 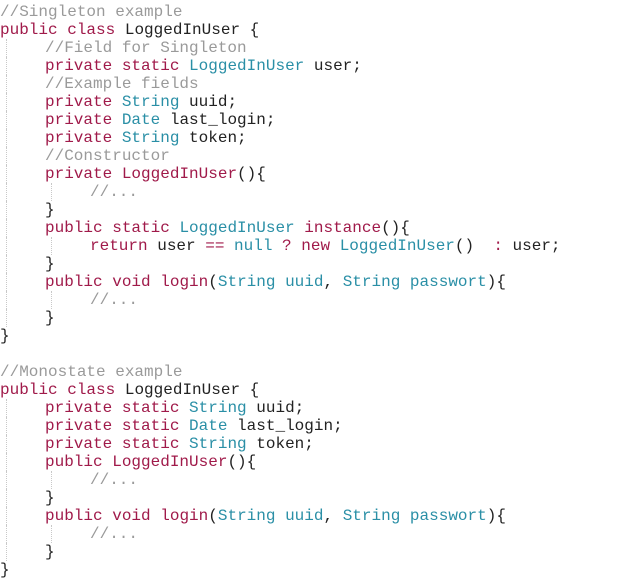 I want to click on code-text: public class LoggedInUser {, so click(x=129, y=30).